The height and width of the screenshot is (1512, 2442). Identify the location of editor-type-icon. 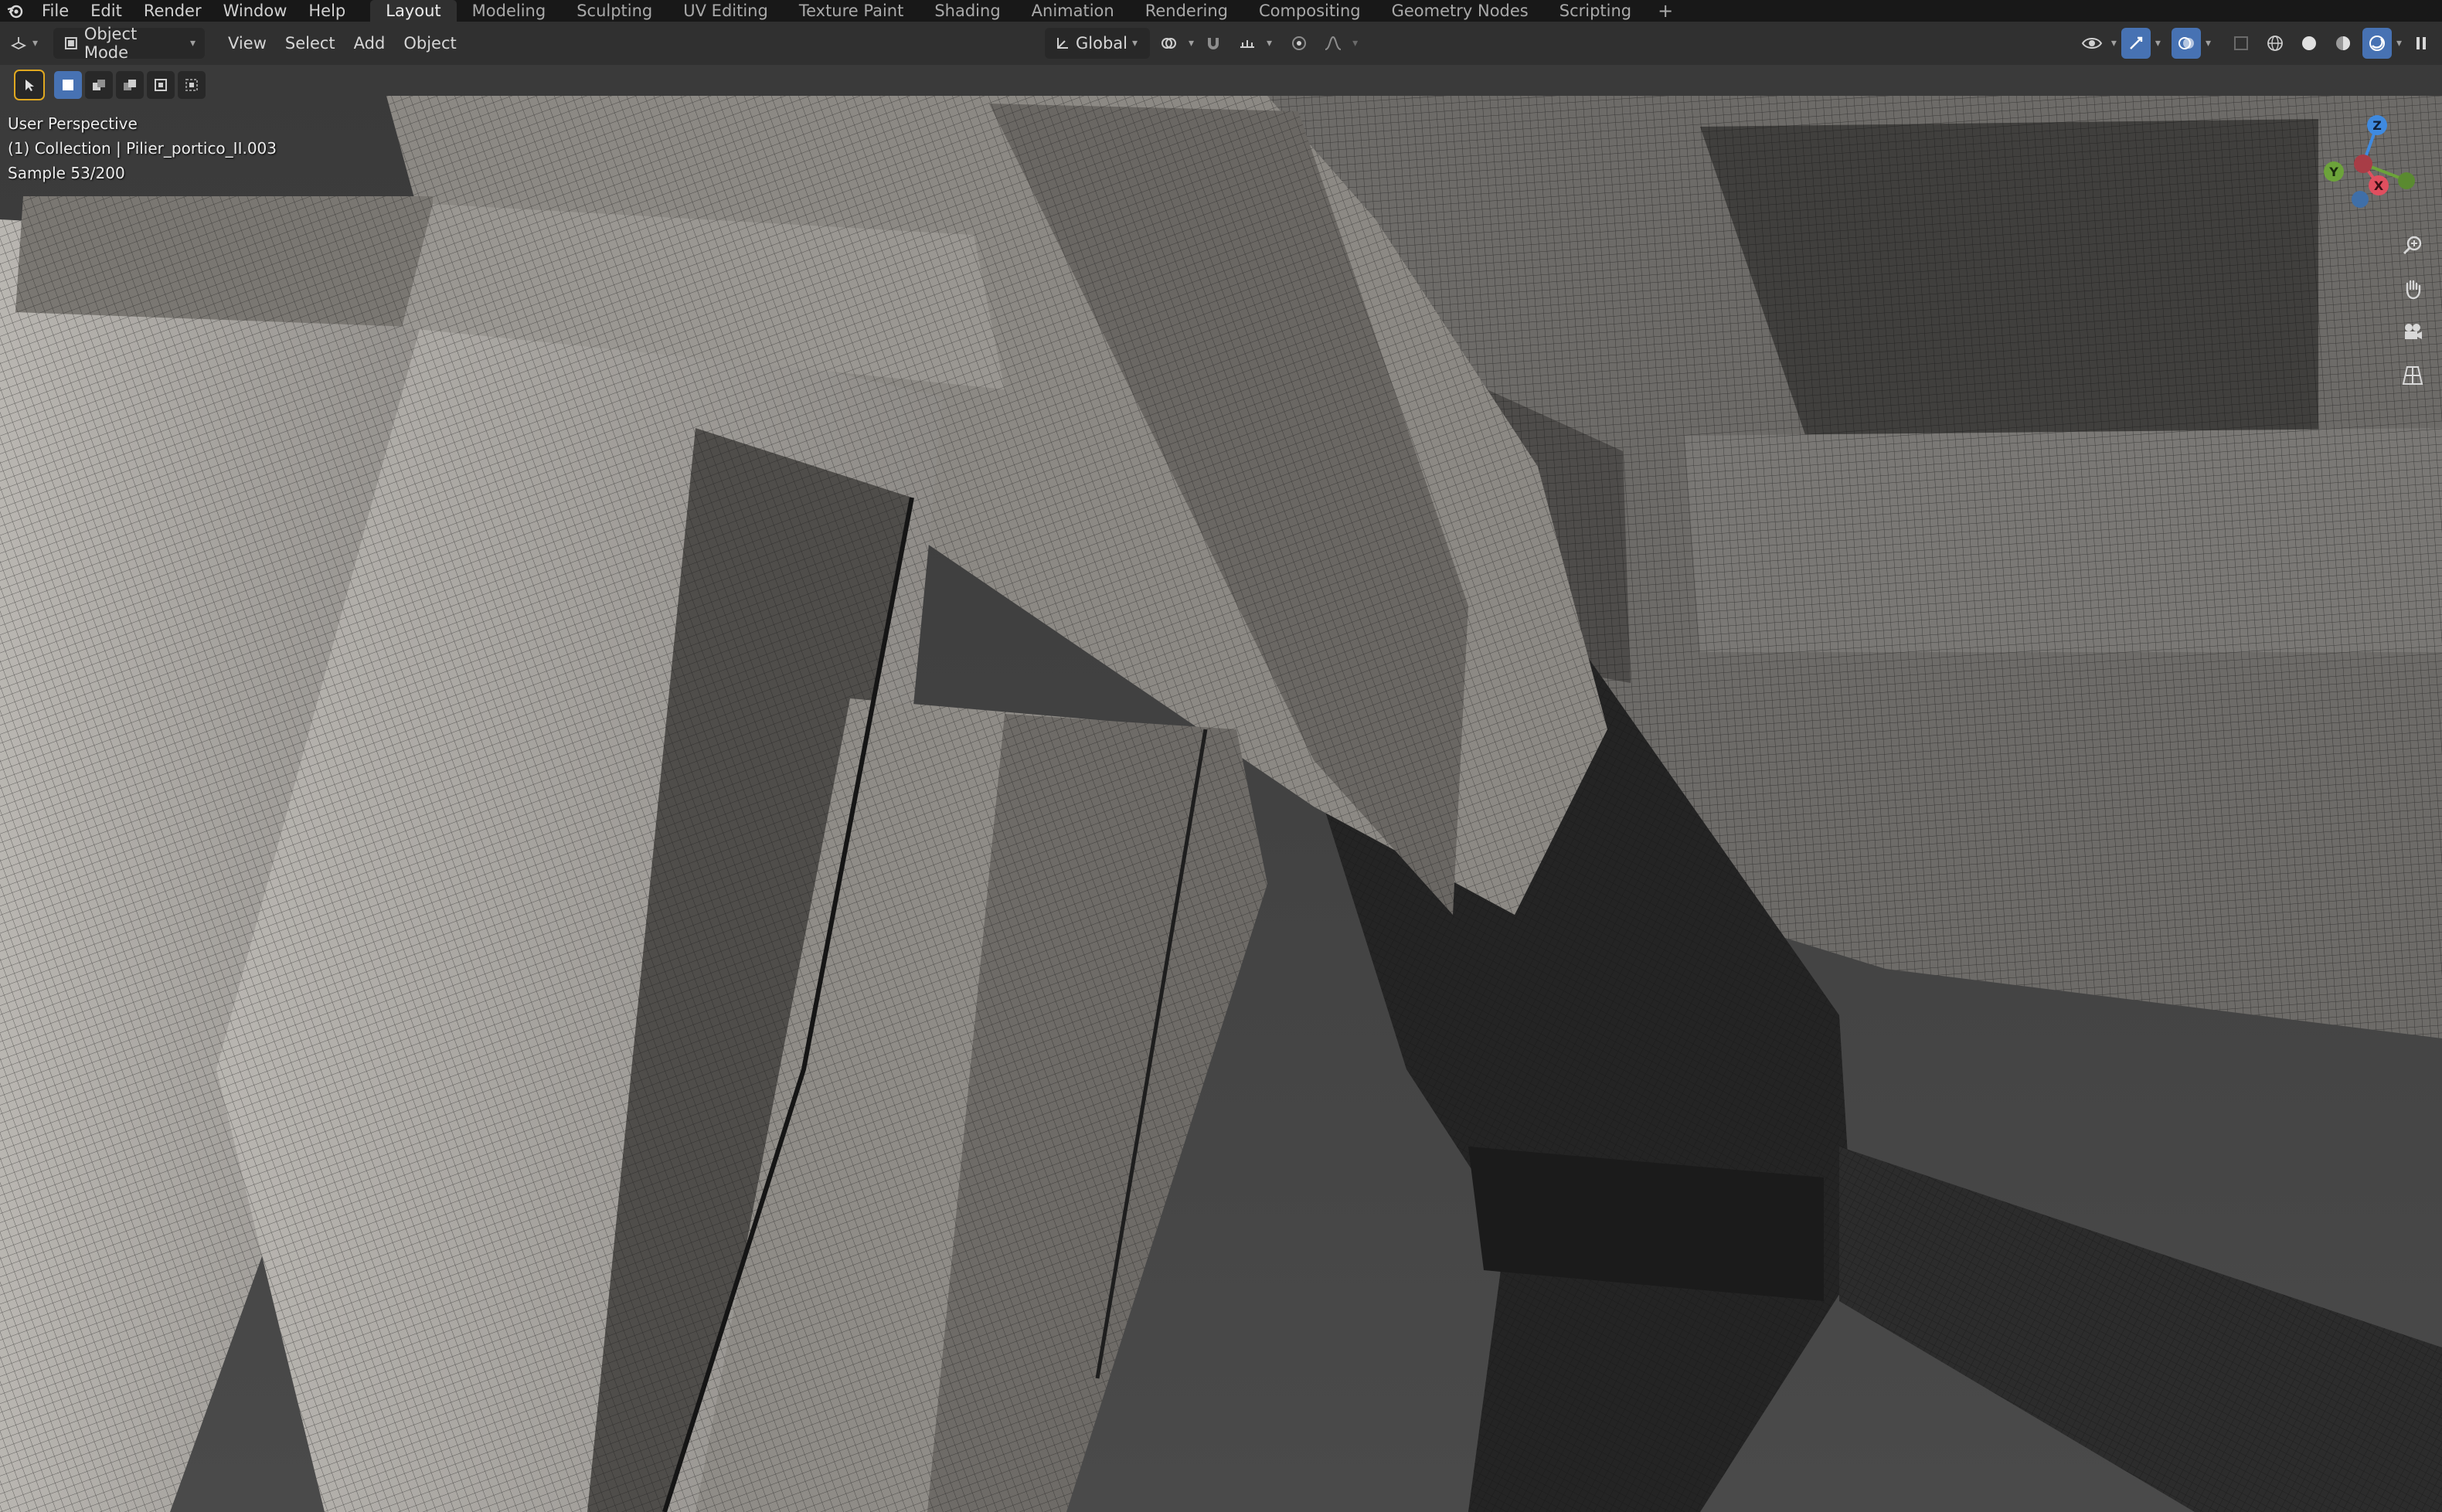
(18, 43).